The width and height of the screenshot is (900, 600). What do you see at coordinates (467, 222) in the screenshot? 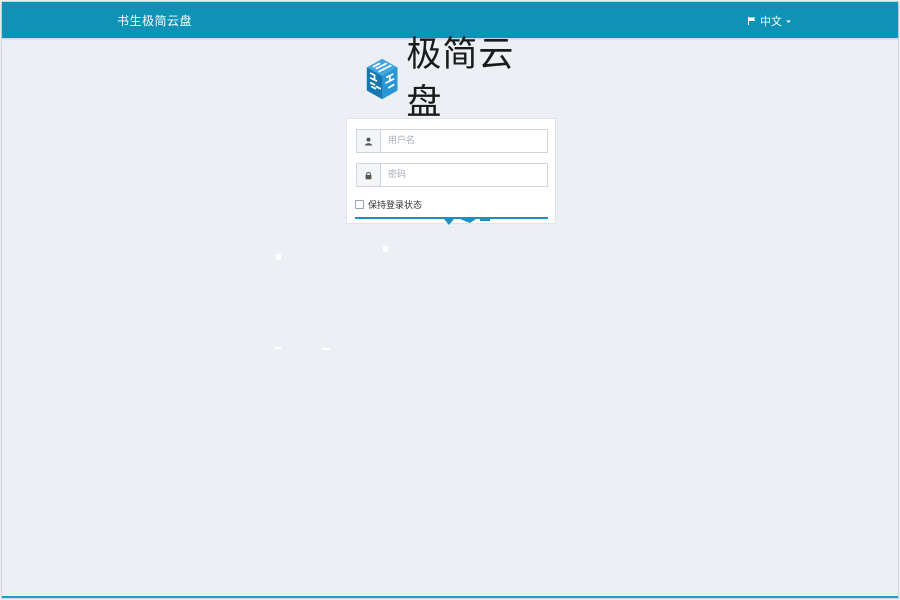
I see `login-button-fragment` at bounding box center [467, 222].